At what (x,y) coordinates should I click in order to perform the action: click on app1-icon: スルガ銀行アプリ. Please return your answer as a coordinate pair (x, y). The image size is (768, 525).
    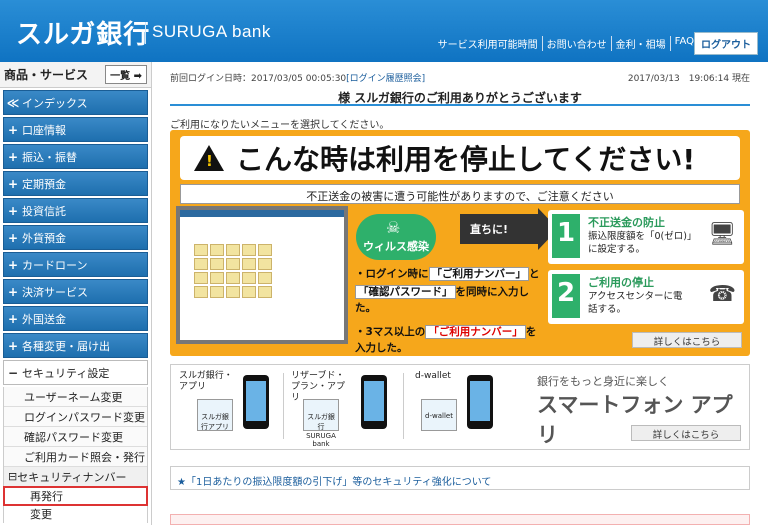
    Looking at the image, I should click on (215, 415).